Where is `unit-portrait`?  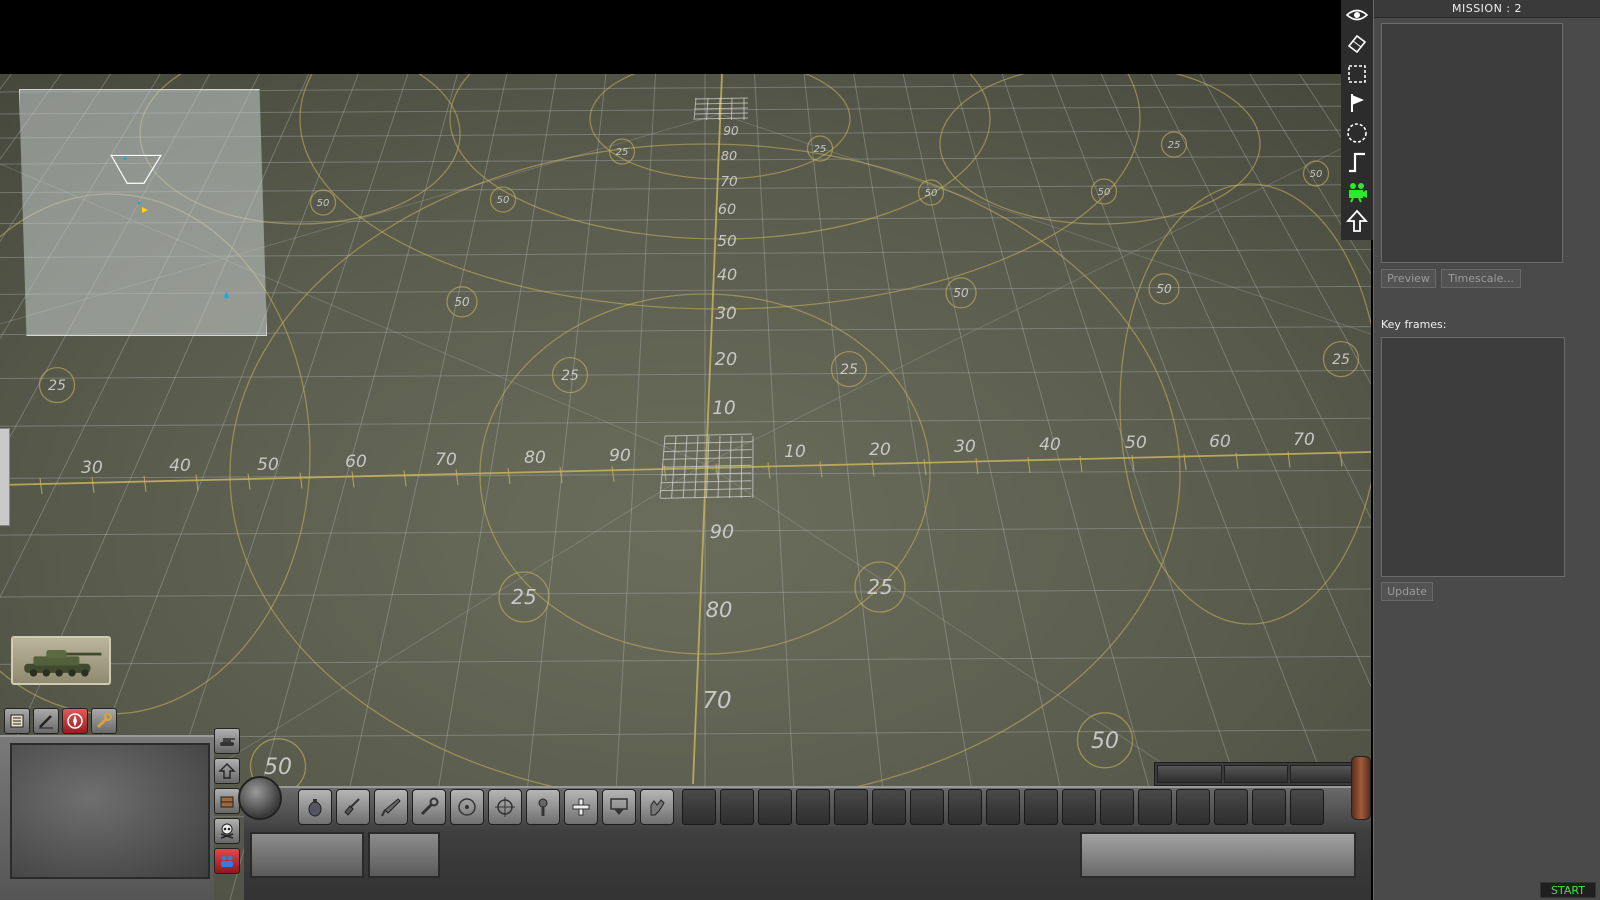 unit-portrait is located at coordinates (61, 660).